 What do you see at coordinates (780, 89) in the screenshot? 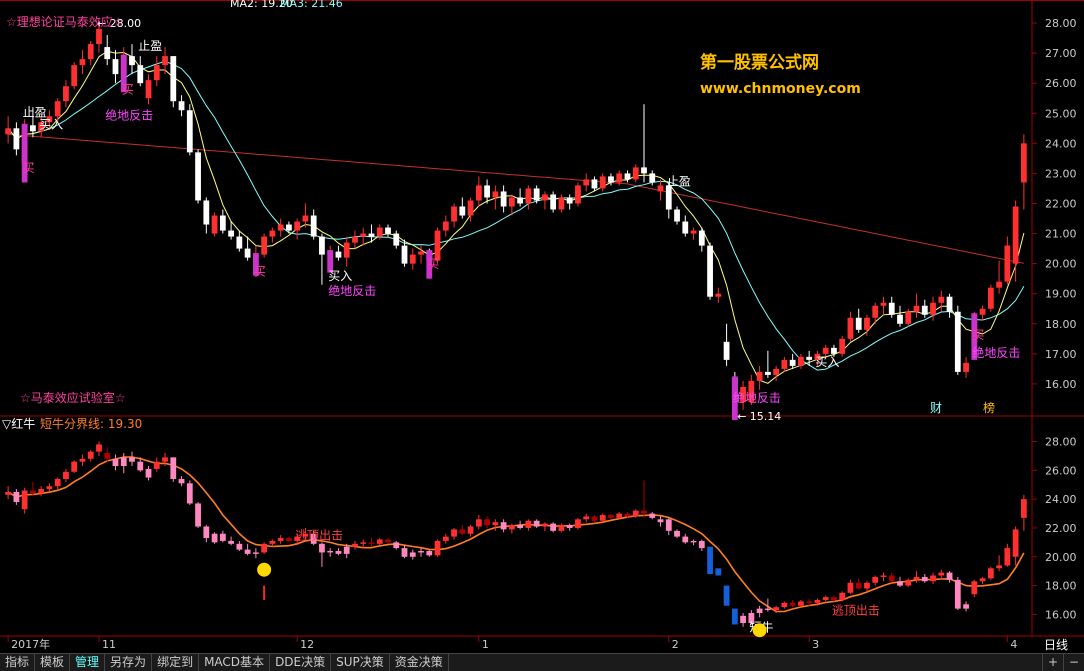
I see `watermark-url: www.chnmoney.com` at bounding box center [780, 89].